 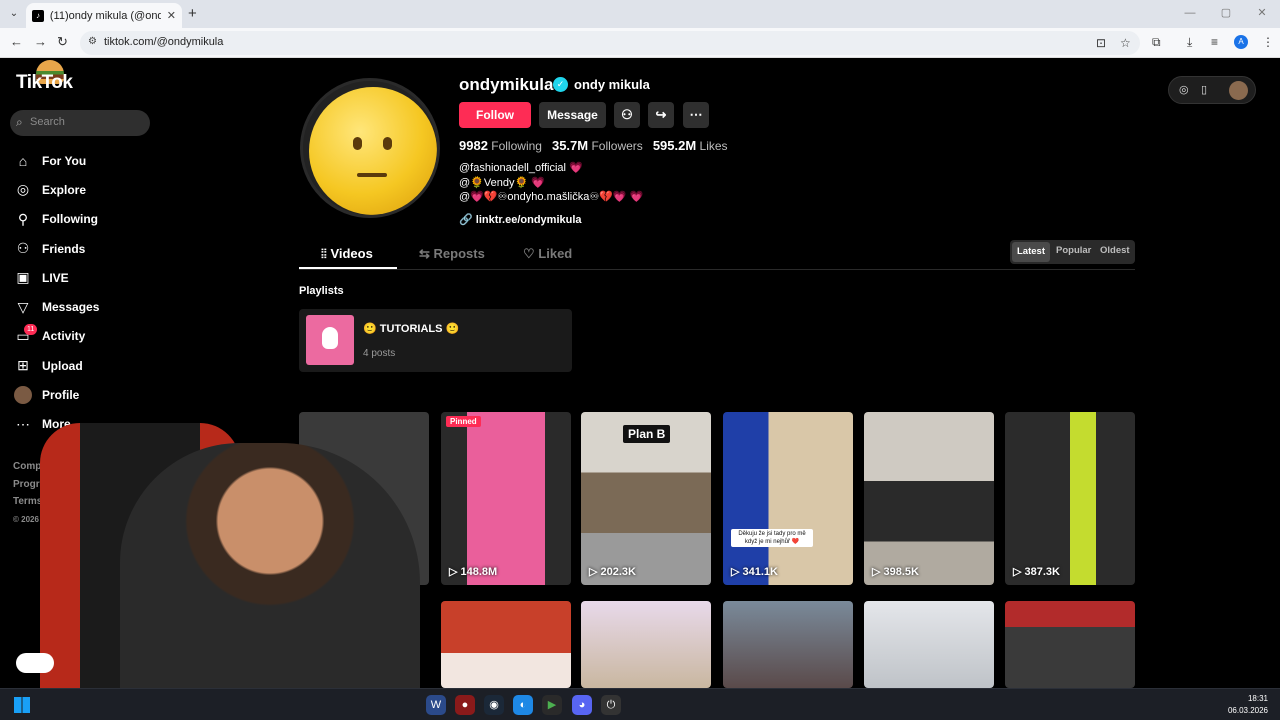 I want to click on forward-icon: →, so click(x=40, y=41).